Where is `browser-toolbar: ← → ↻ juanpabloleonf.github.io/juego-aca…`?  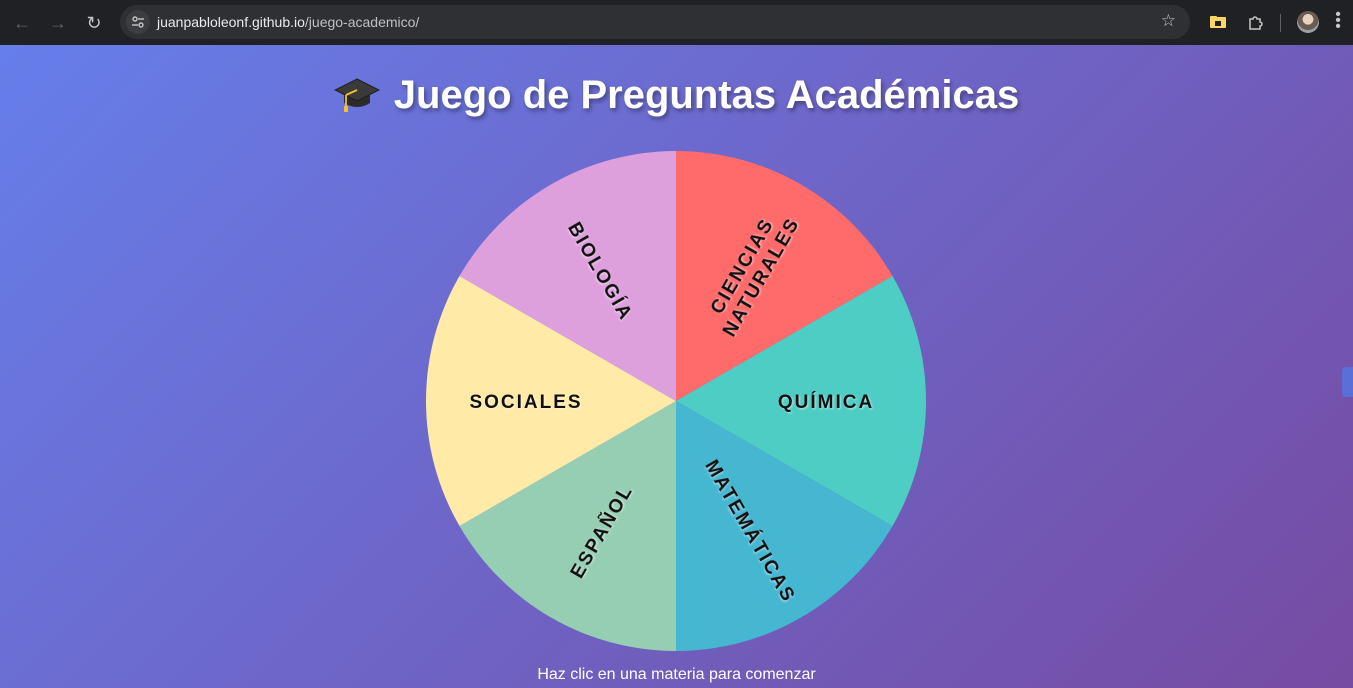 browser-toolbar: ← → ↻ juanpabloleonf.github.io/juego-aca… is located at coordinates (676, 22).